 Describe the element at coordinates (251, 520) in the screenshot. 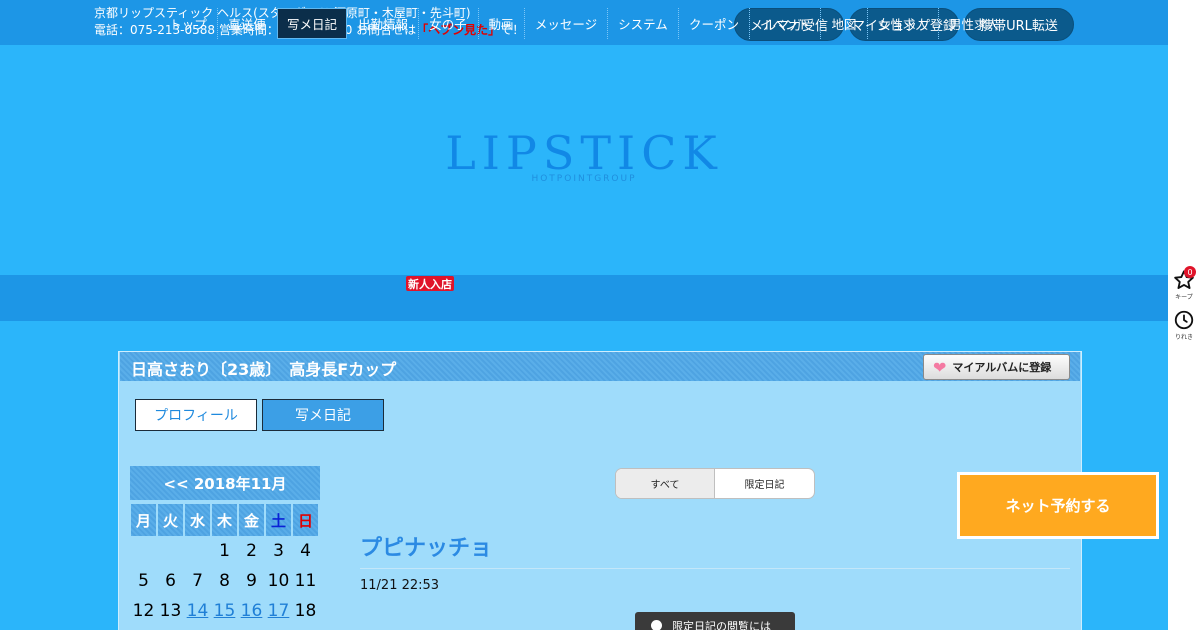

I see `weekday-header: 金` at that location.